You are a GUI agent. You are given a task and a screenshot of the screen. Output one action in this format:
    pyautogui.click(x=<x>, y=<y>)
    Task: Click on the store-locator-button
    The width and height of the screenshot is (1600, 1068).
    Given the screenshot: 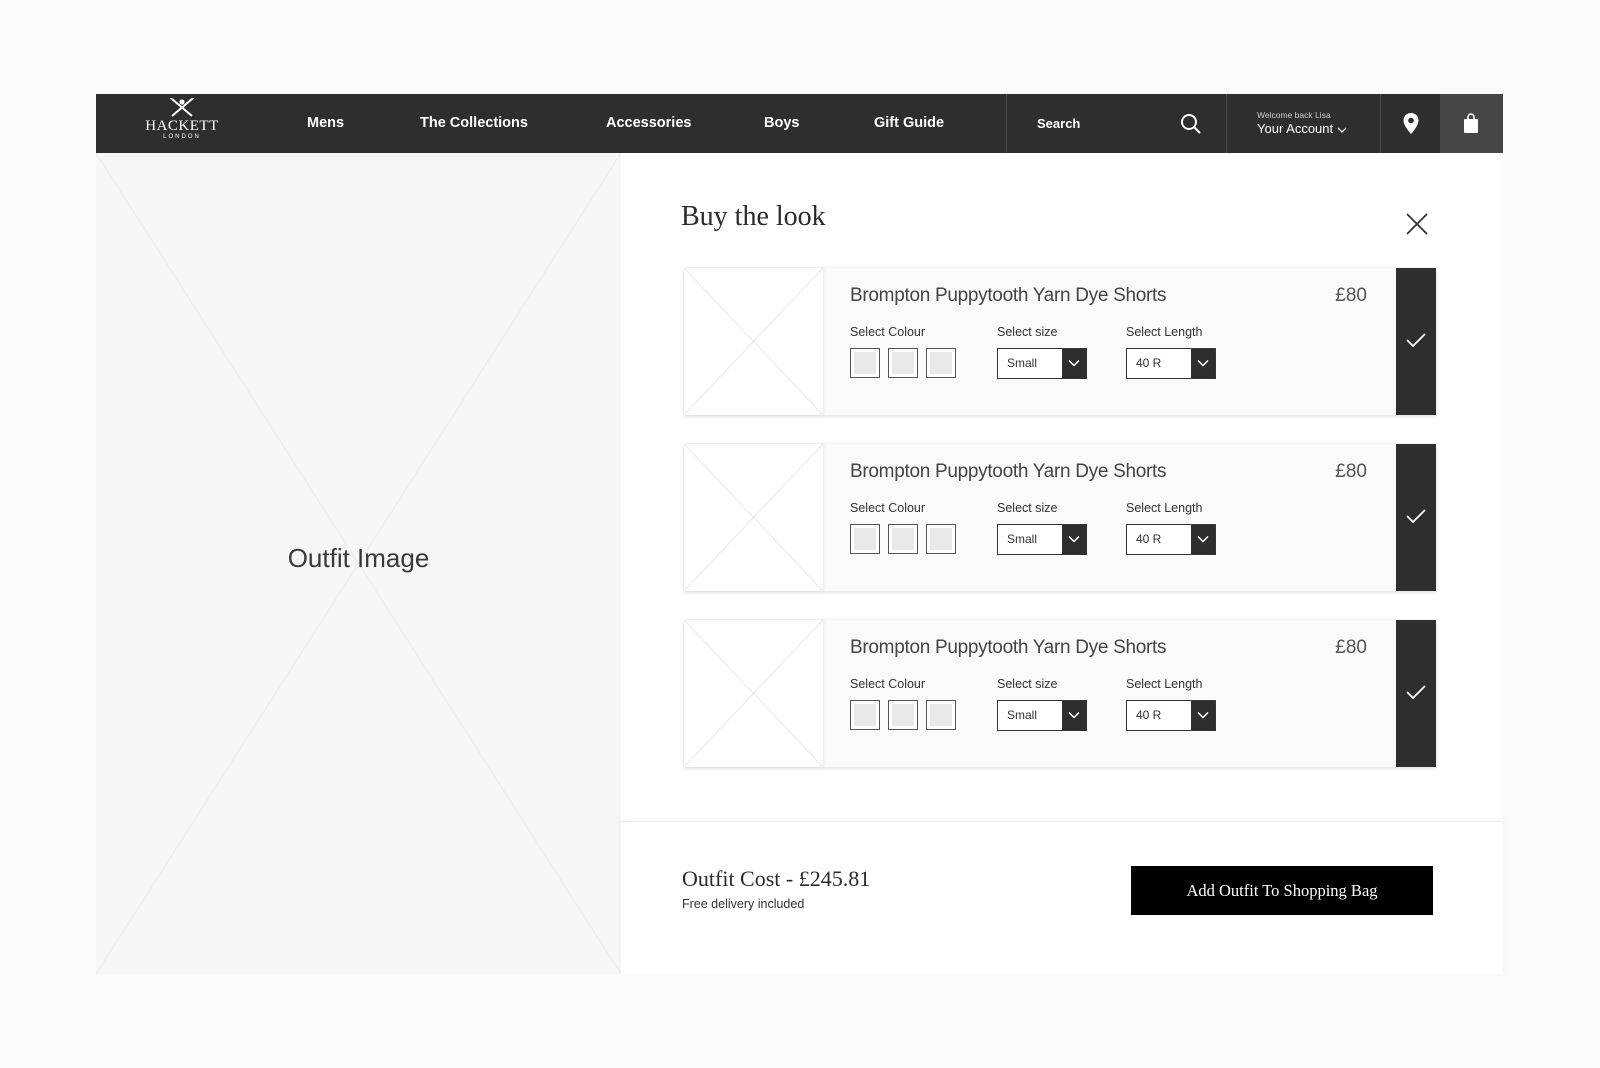 What is the action you would take?
    pyautogui.click(x=1410, y=123)
    